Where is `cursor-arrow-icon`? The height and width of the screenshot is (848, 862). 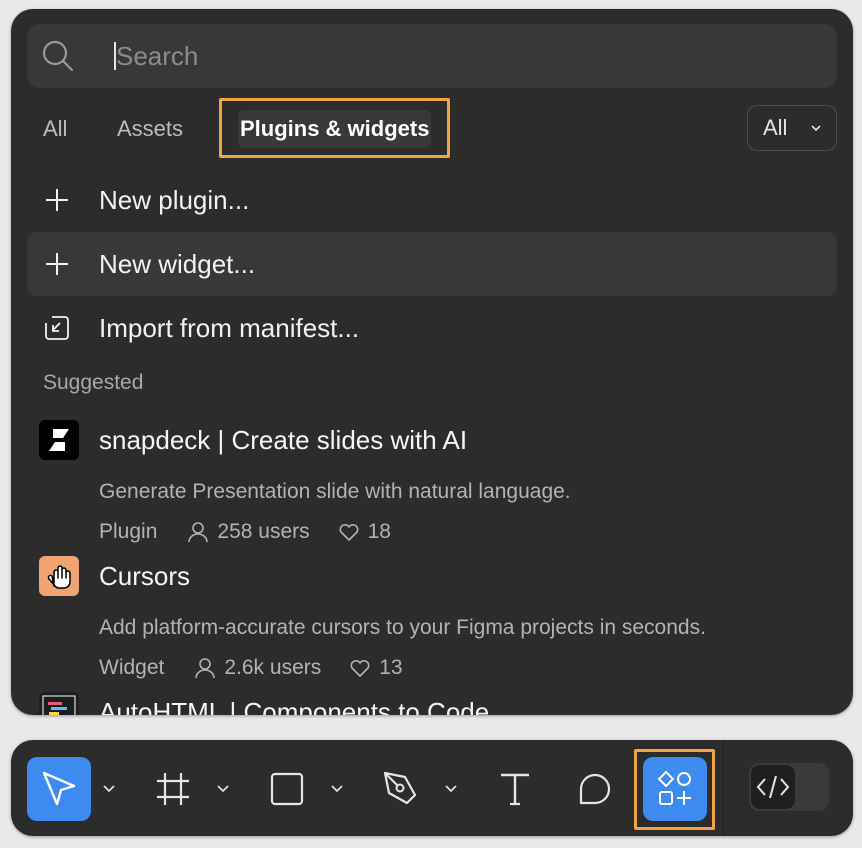
cursor-arrow-icon is located at coordinates (59, 788).